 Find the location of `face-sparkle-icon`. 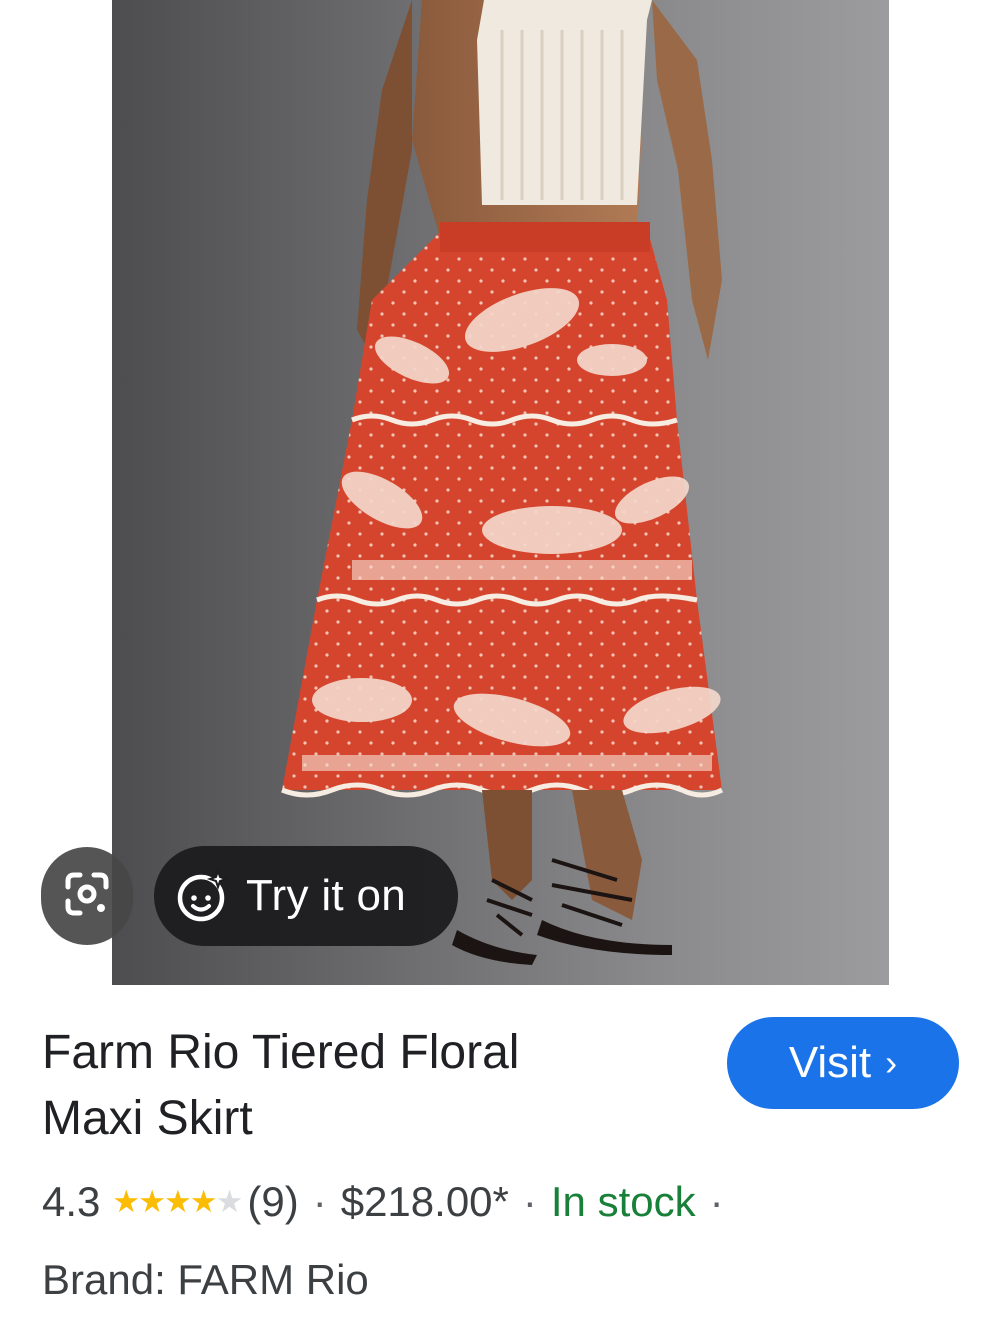

face-sparkle-icon is located at coordinates (201, 896).